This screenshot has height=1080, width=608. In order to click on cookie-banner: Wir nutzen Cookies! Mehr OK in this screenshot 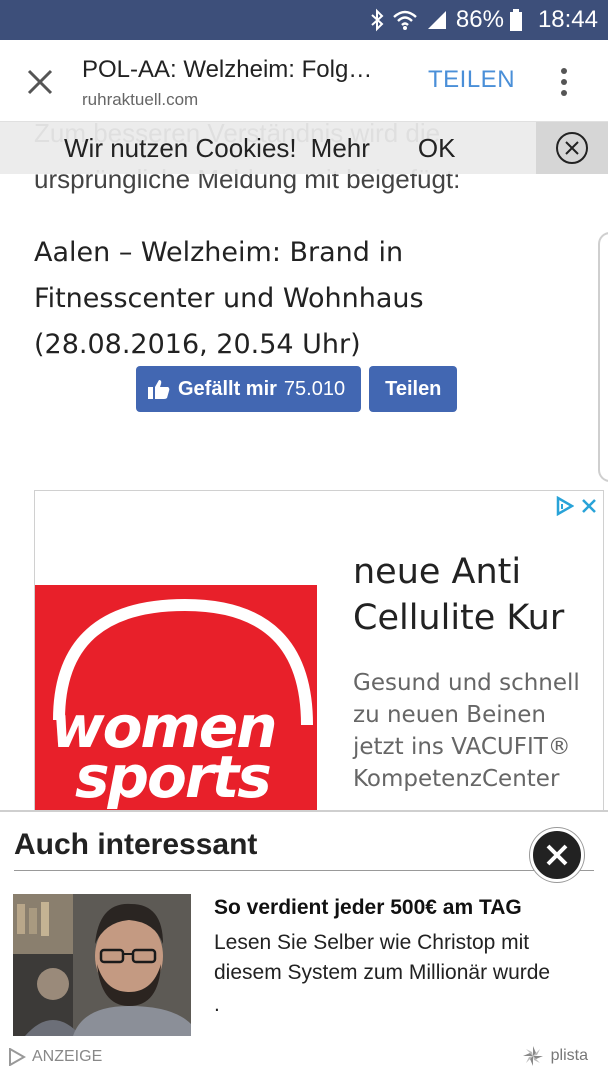, I will do `click(304, 148)`.